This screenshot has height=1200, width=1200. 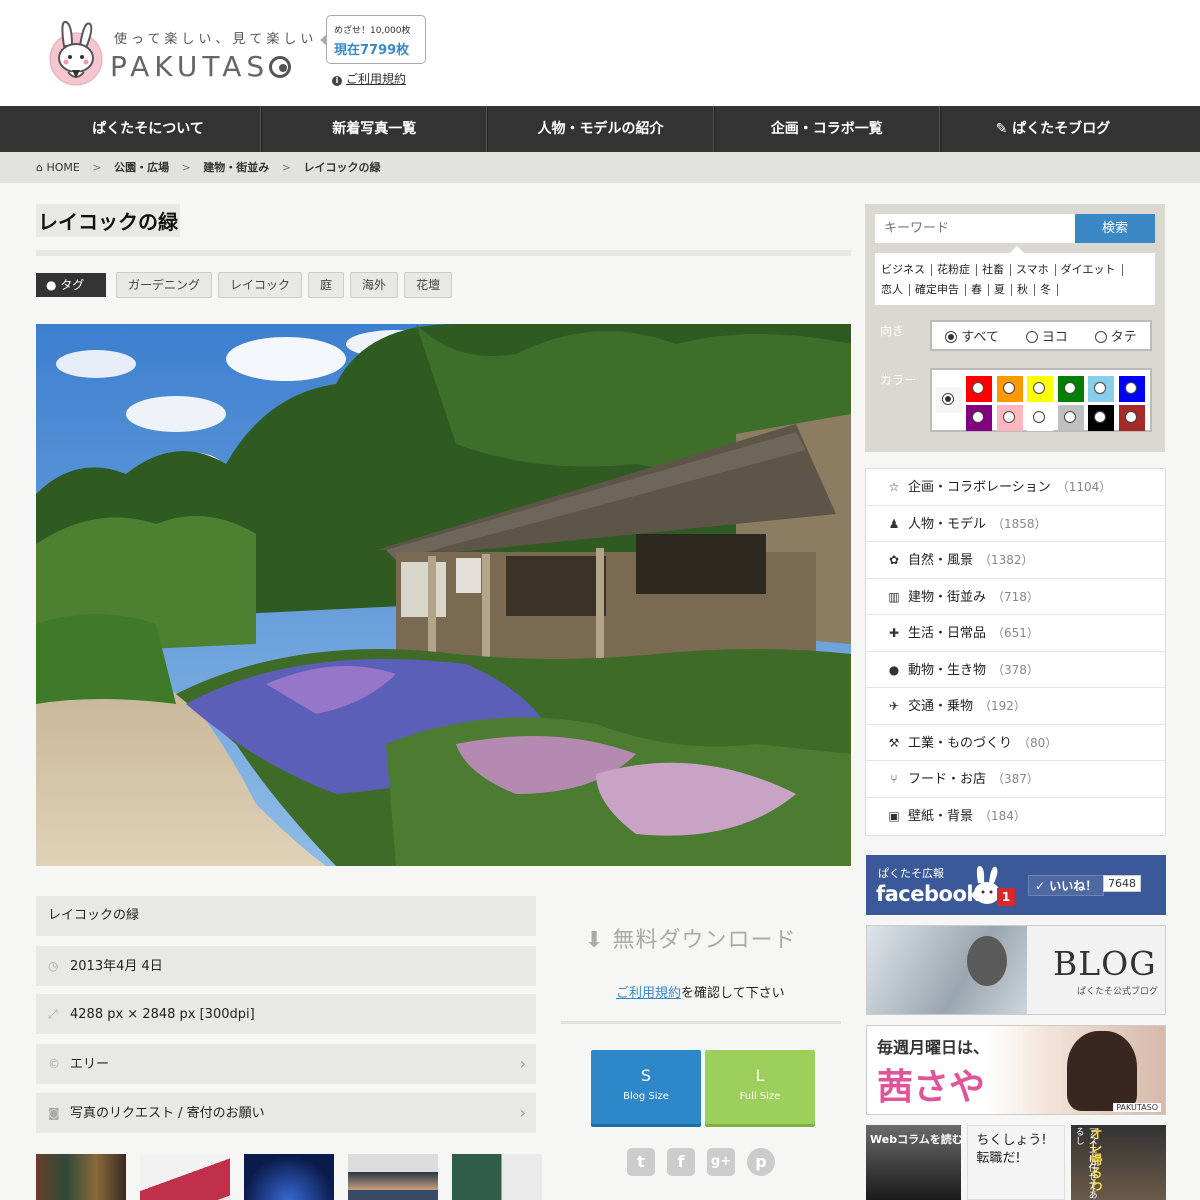 I want to click on keyword-link: 春, so click(x=980, y=290).